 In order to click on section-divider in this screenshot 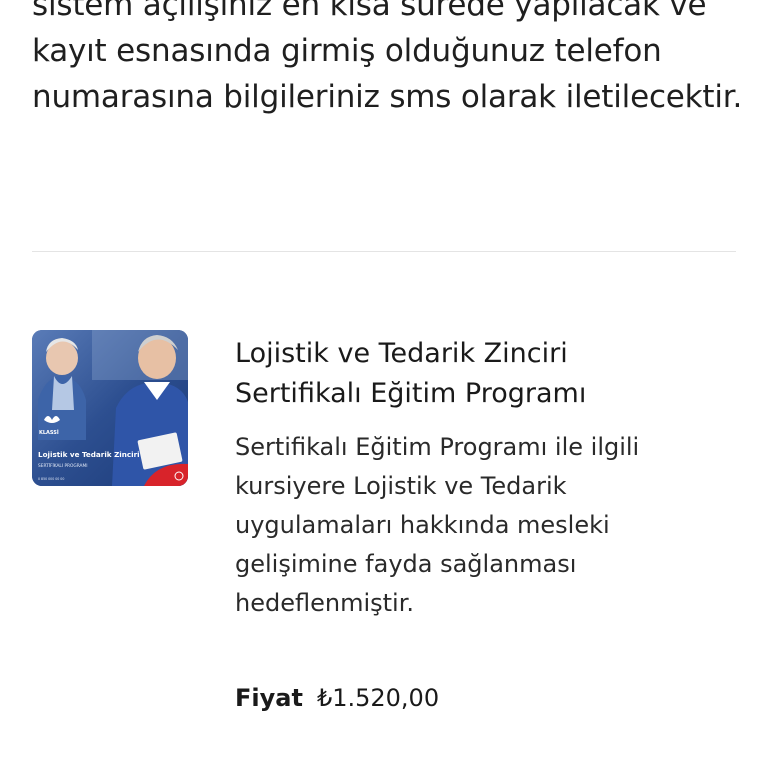, I will do `click(384, 251)`.